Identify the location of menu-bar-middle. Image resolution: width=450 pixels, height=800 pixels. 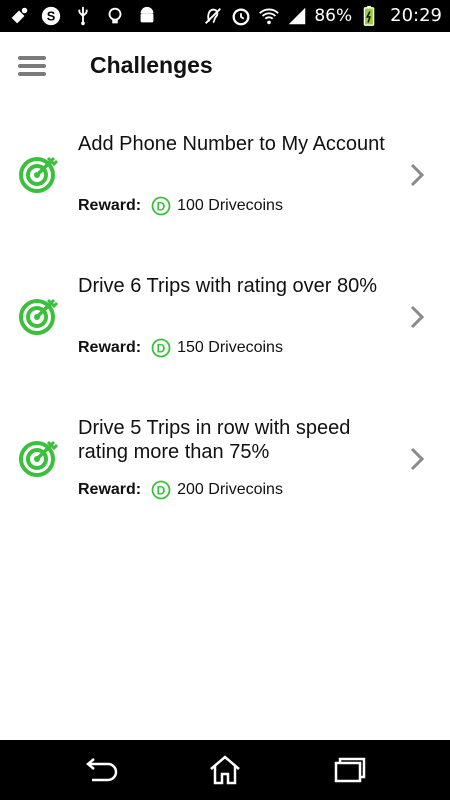
(32, 66).